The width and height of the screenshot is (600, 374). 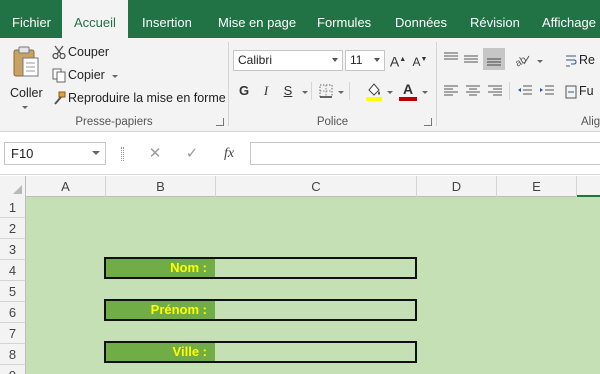 I want to click on column-header-b: B, so click(x=161, y=186).